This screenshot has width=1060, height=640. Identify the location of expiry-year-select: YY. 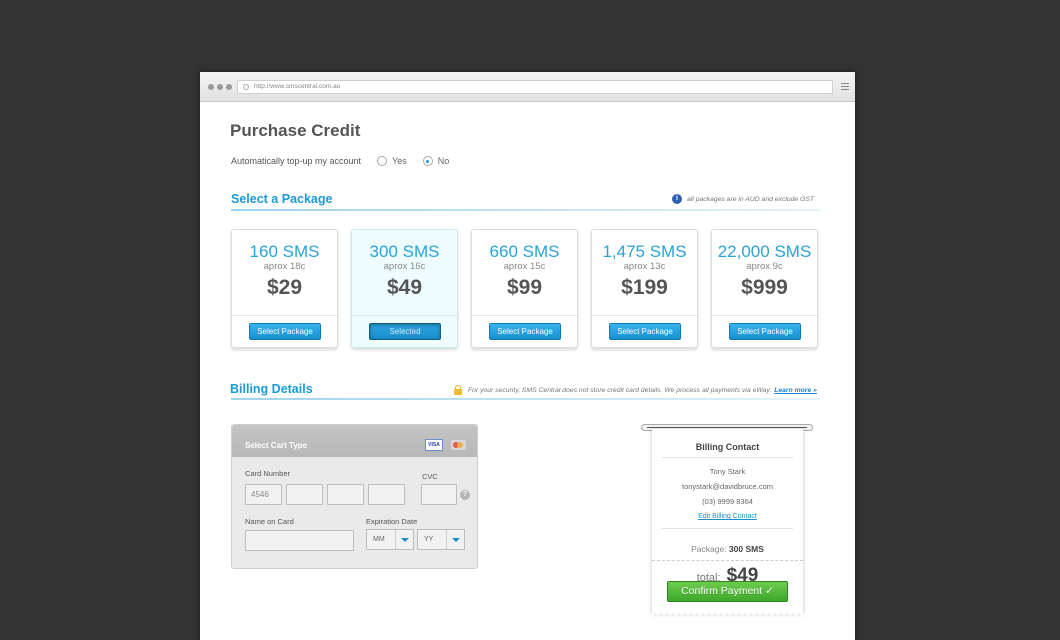
(441, 539).